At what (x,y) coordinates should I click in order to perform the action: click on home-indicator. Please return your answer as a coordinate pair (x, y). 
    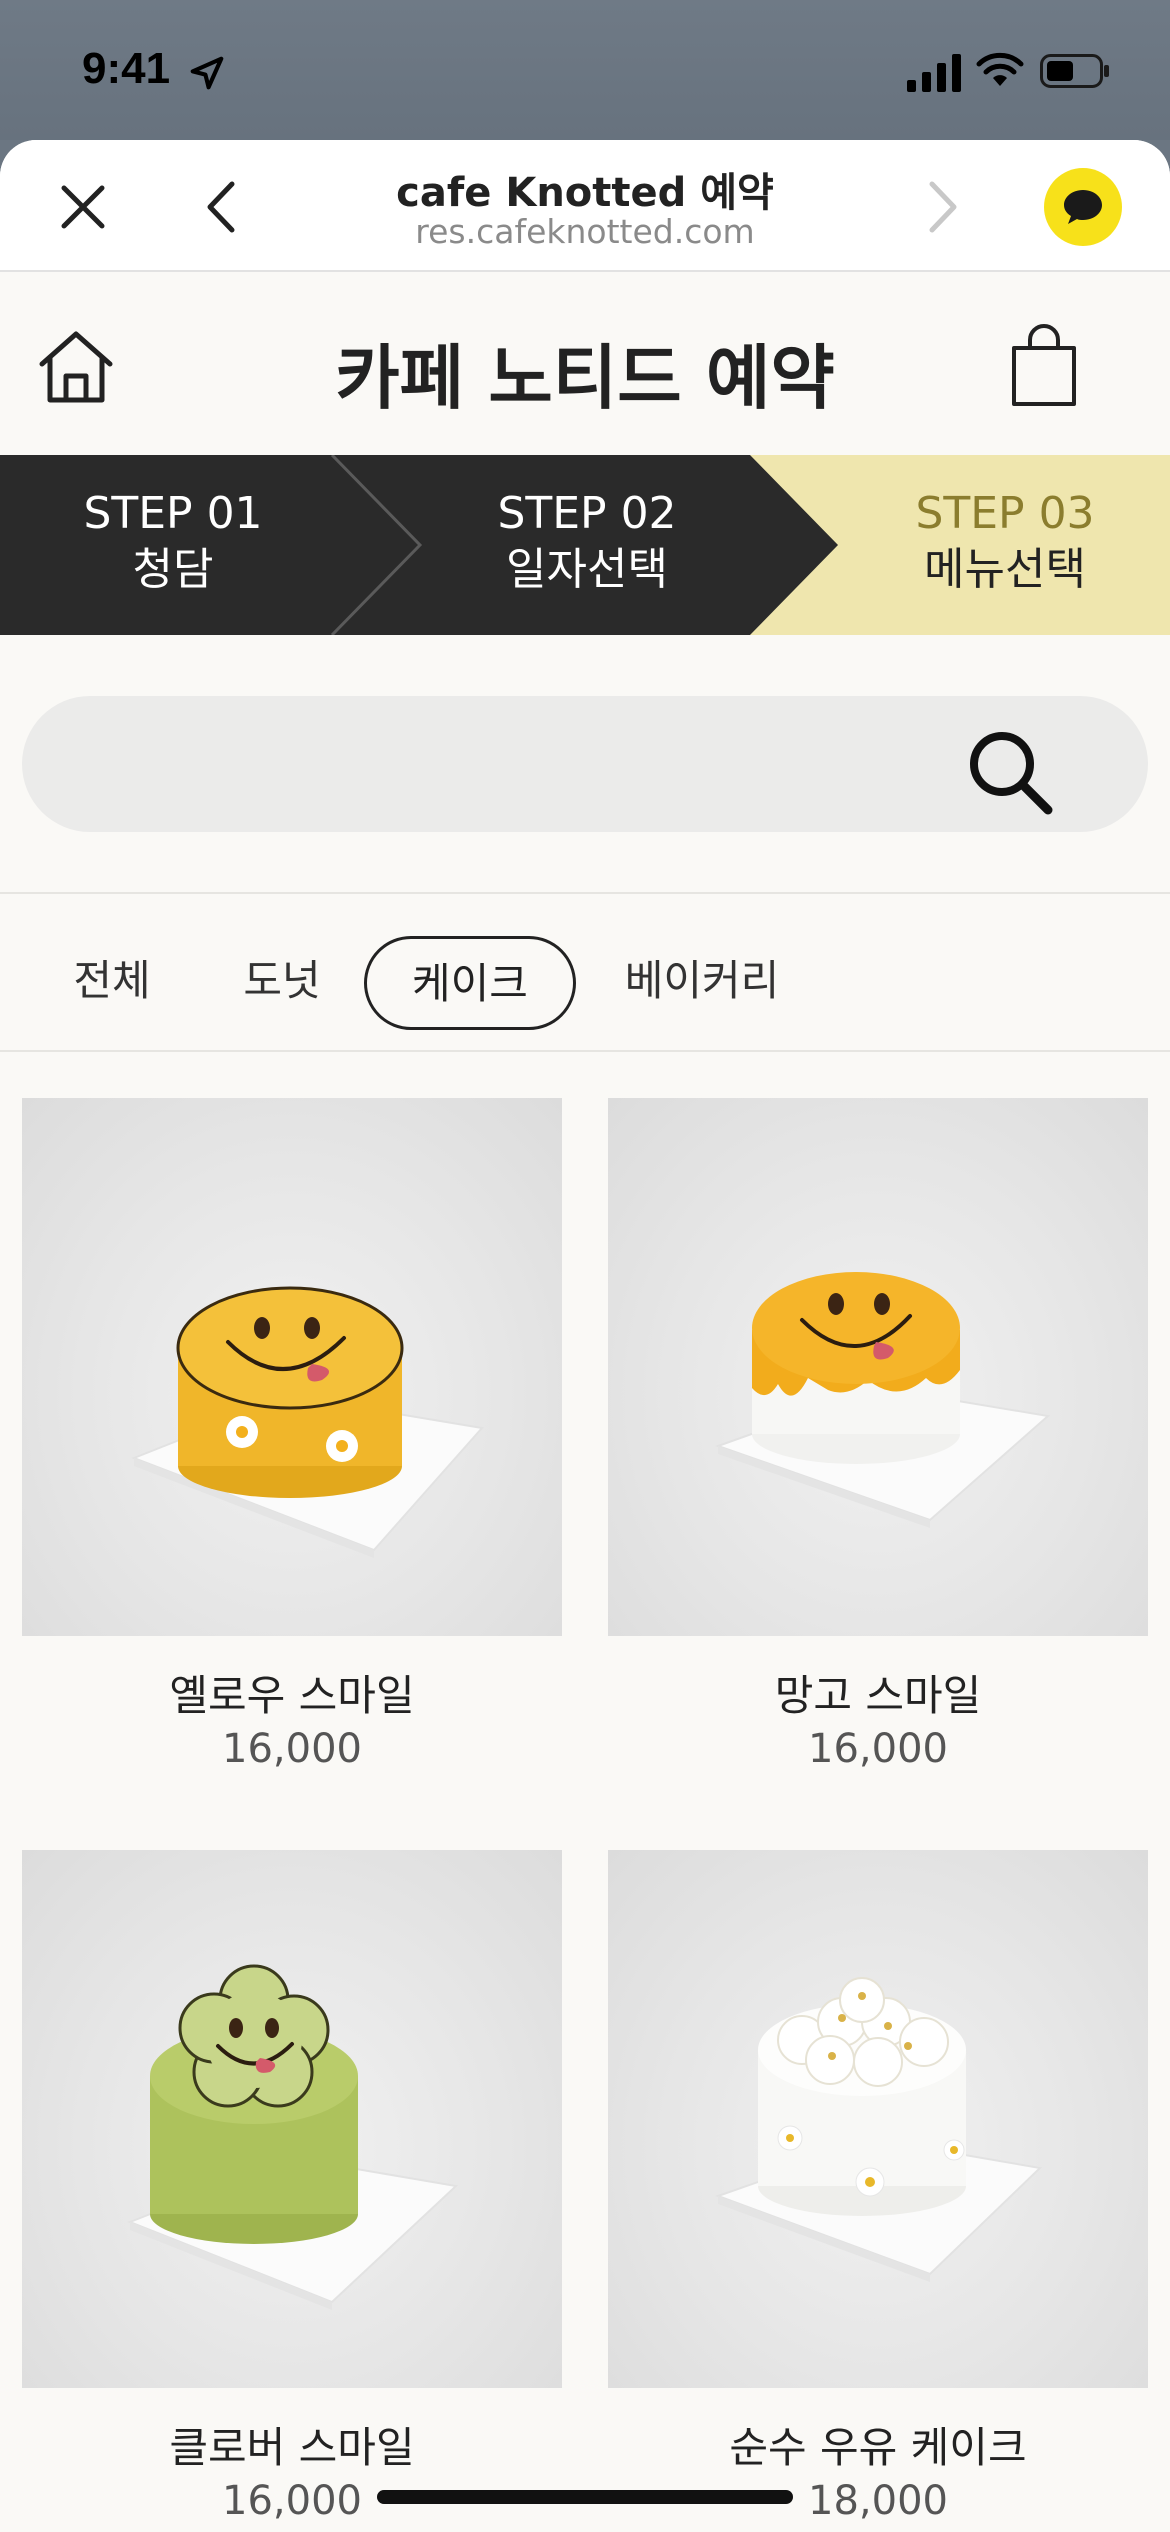
    Looking at the image, I should click on (585, 2497).